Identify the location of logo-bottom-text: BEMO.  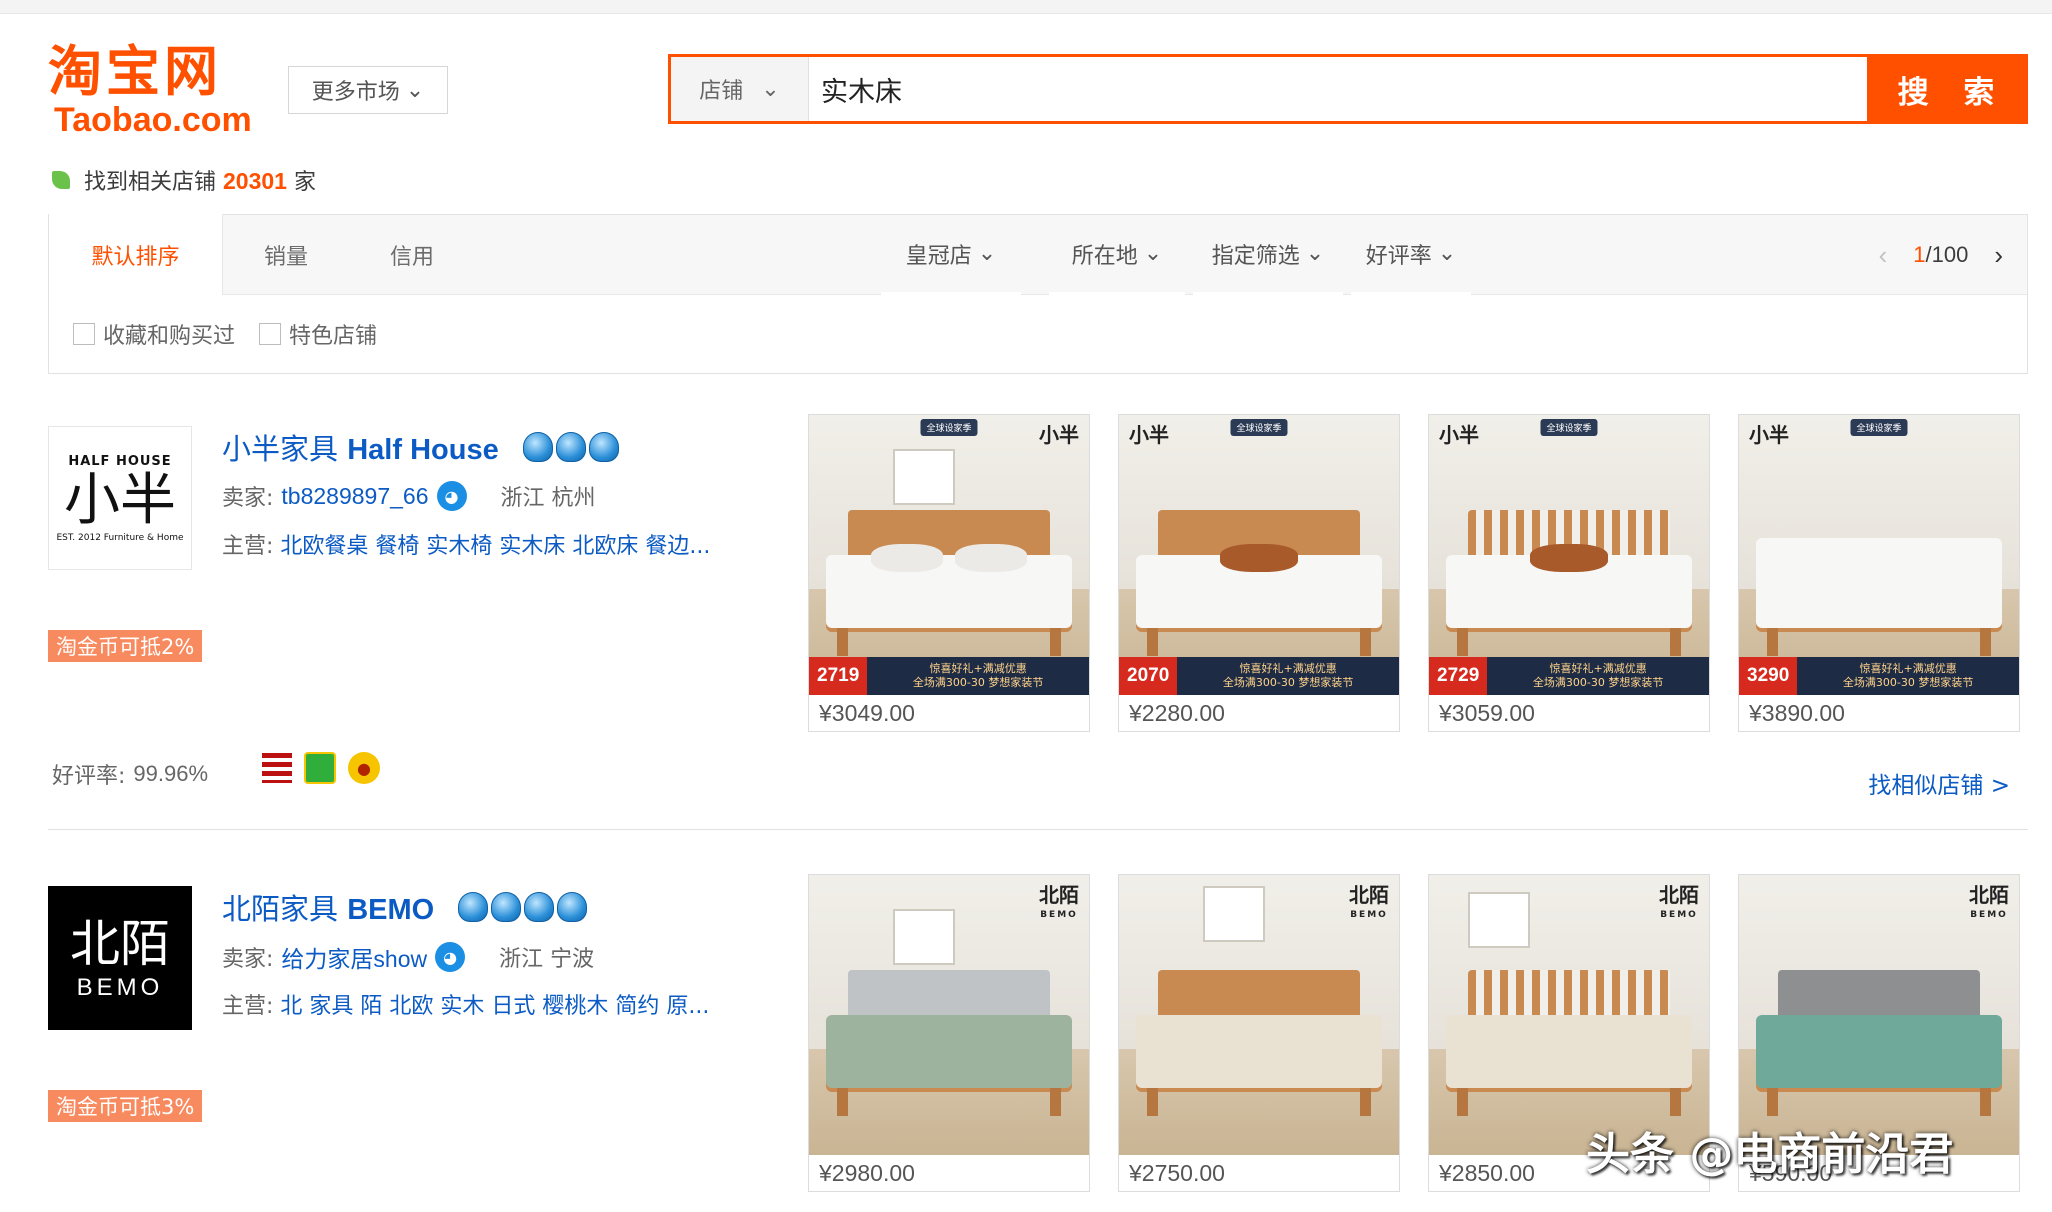
(120, 987).